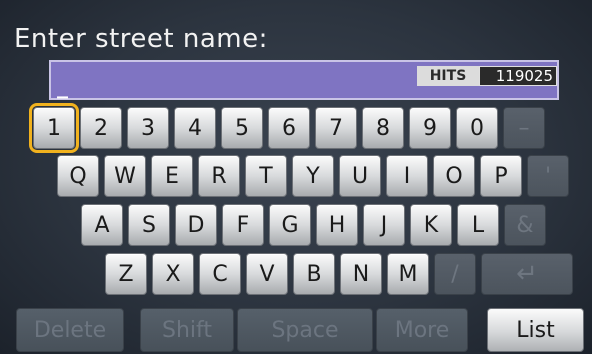 The height and width of the screenshot is (354, 592). What do you see at coordinates (454, 176) in the screenshot?
I see `key-o: O` at bounding box center [454, 176].